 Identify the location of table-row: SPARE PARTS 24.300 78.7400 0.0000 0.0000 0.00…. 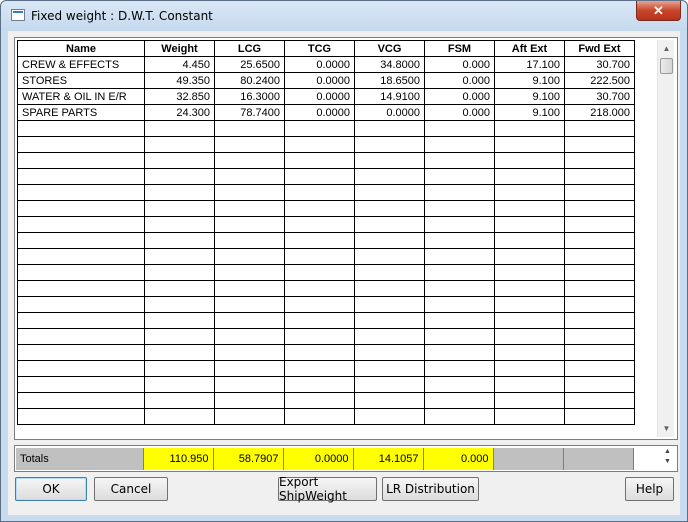
(326, 112).